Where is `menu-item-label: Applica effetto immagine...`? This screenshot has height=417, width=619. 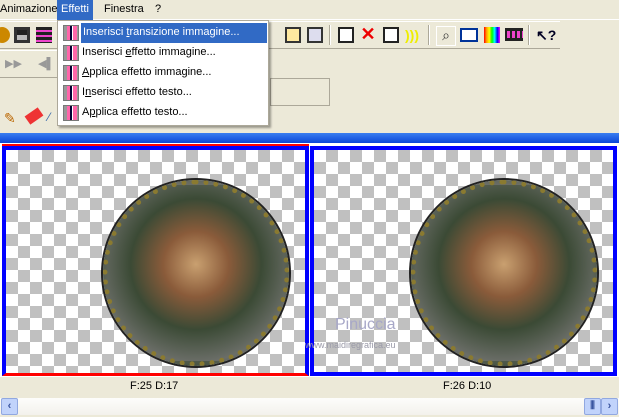
menu-item-label: Applica effetto immagine... is located at coordinates (147, 72).